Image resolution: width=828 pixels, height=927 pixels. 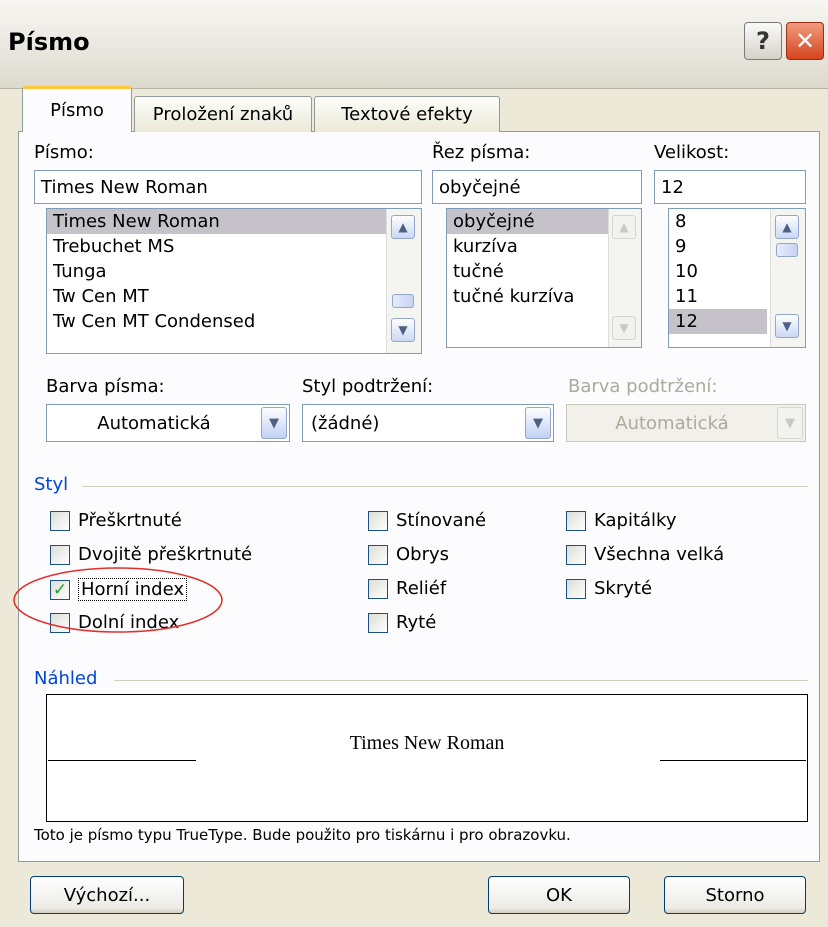 I want to click on style-label: Řez písma:, so click(x=481, y=152).